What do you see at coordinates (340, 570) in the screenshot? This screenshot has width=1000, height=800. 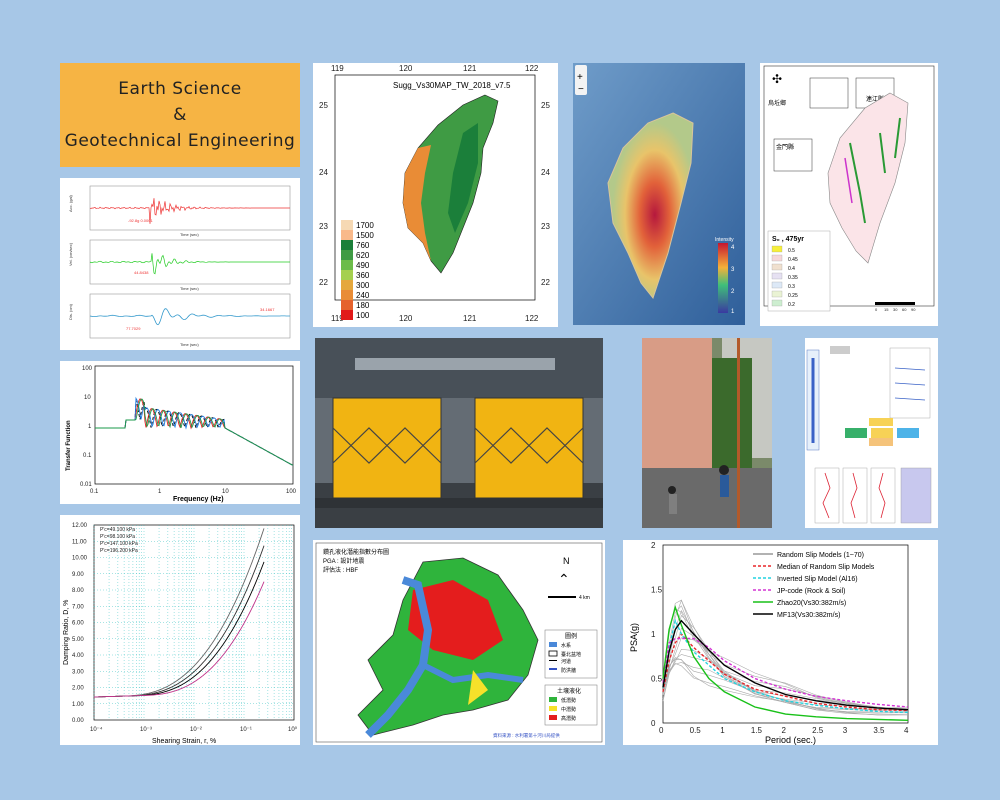 I see `liq-method: 評估法 : HBF` at bounding box center [340, 570].